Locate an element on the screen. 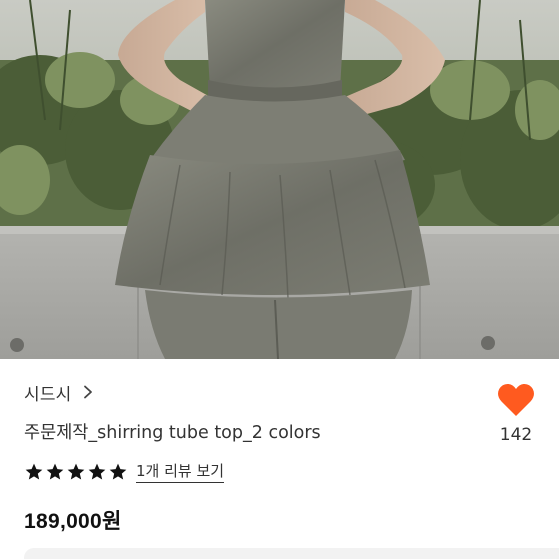  star-rating is located at coordinates (76, 472).